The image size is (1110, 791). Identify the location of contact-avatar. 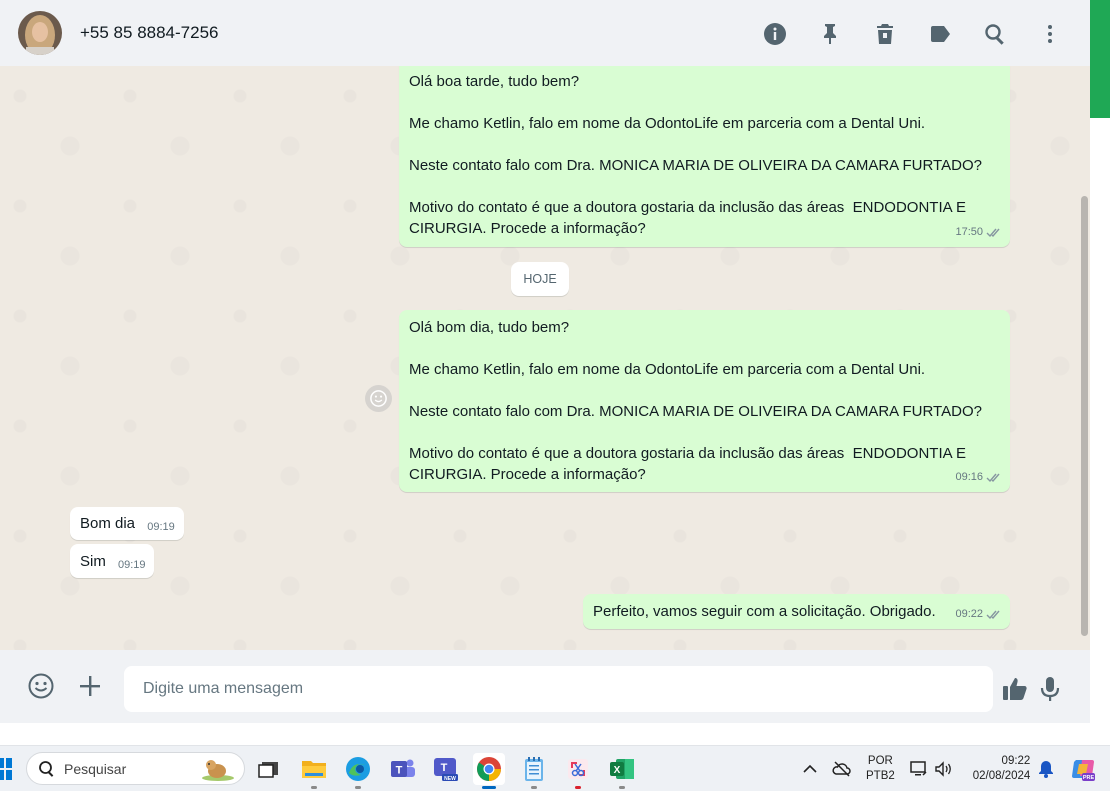
(40, 33).